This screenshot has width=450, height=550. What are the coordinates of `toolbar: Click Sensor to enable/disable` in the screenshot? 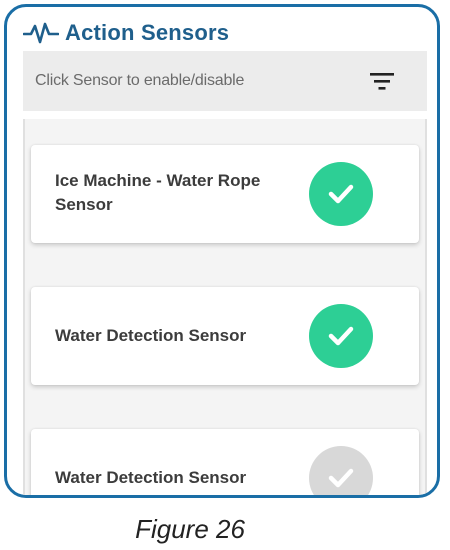 It's located at (225, 81).